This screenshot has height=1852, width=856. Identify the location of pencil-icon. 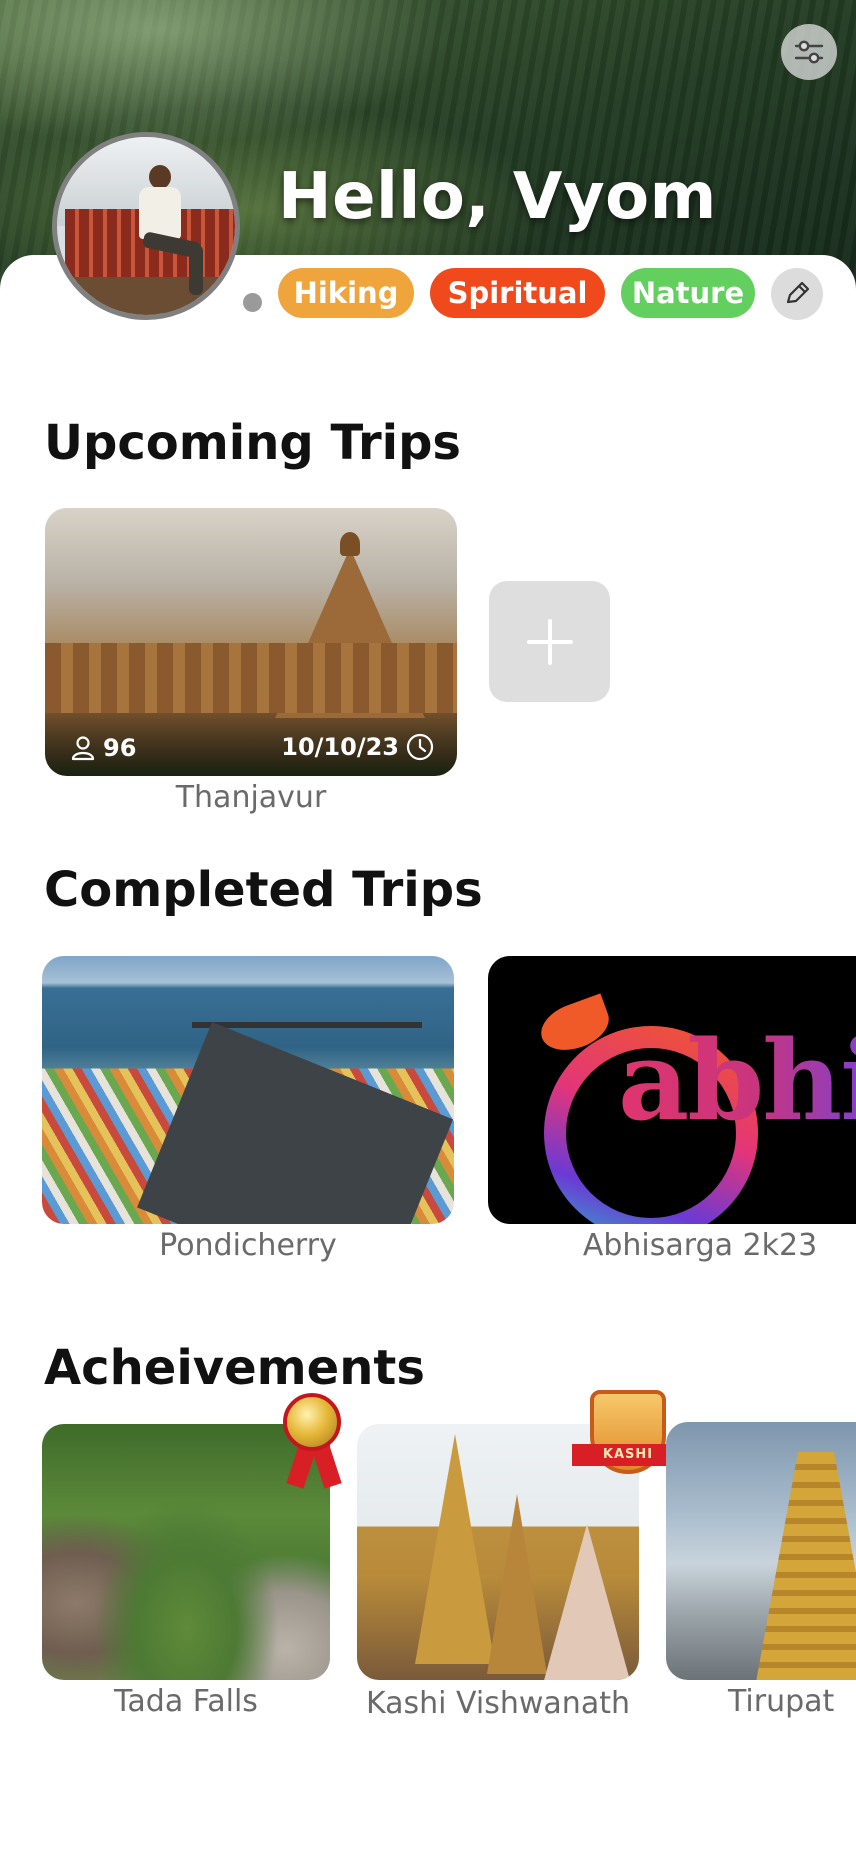
(798, 292).